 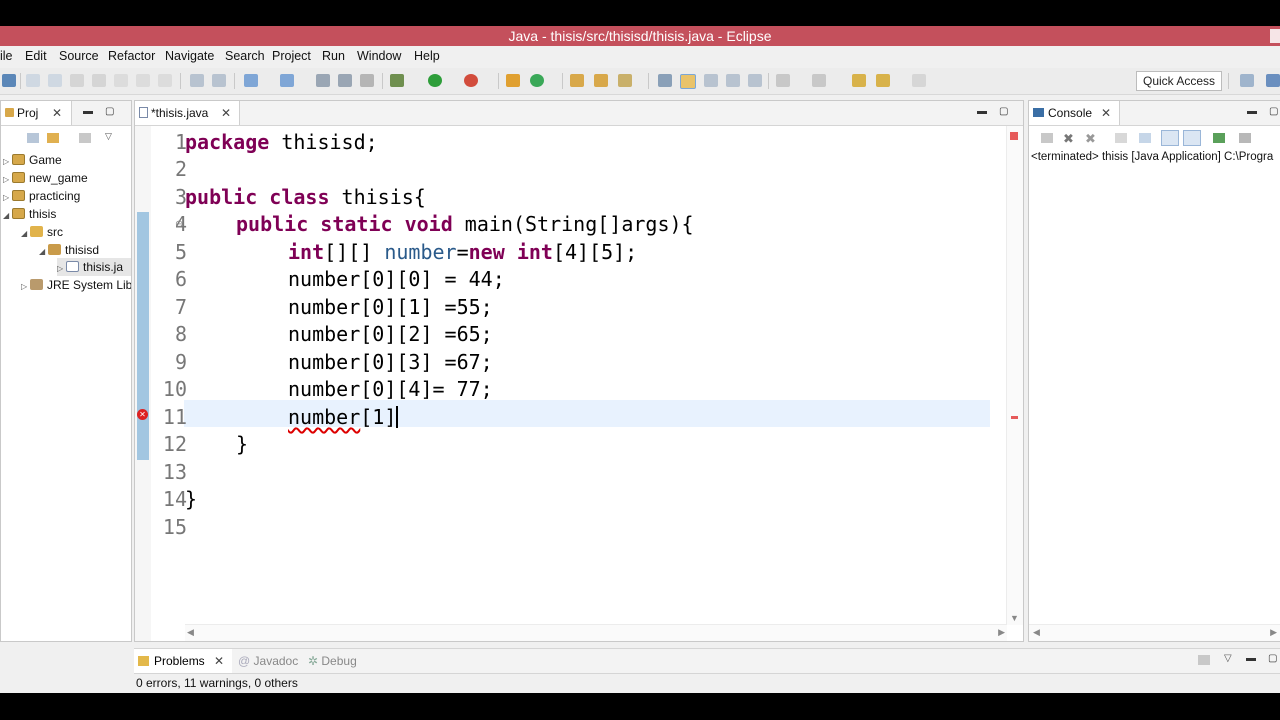 What do you see at coordinates (755, 80) in the screenshot?
I see `pilcrow-icon` at bounding box center [755, 80].